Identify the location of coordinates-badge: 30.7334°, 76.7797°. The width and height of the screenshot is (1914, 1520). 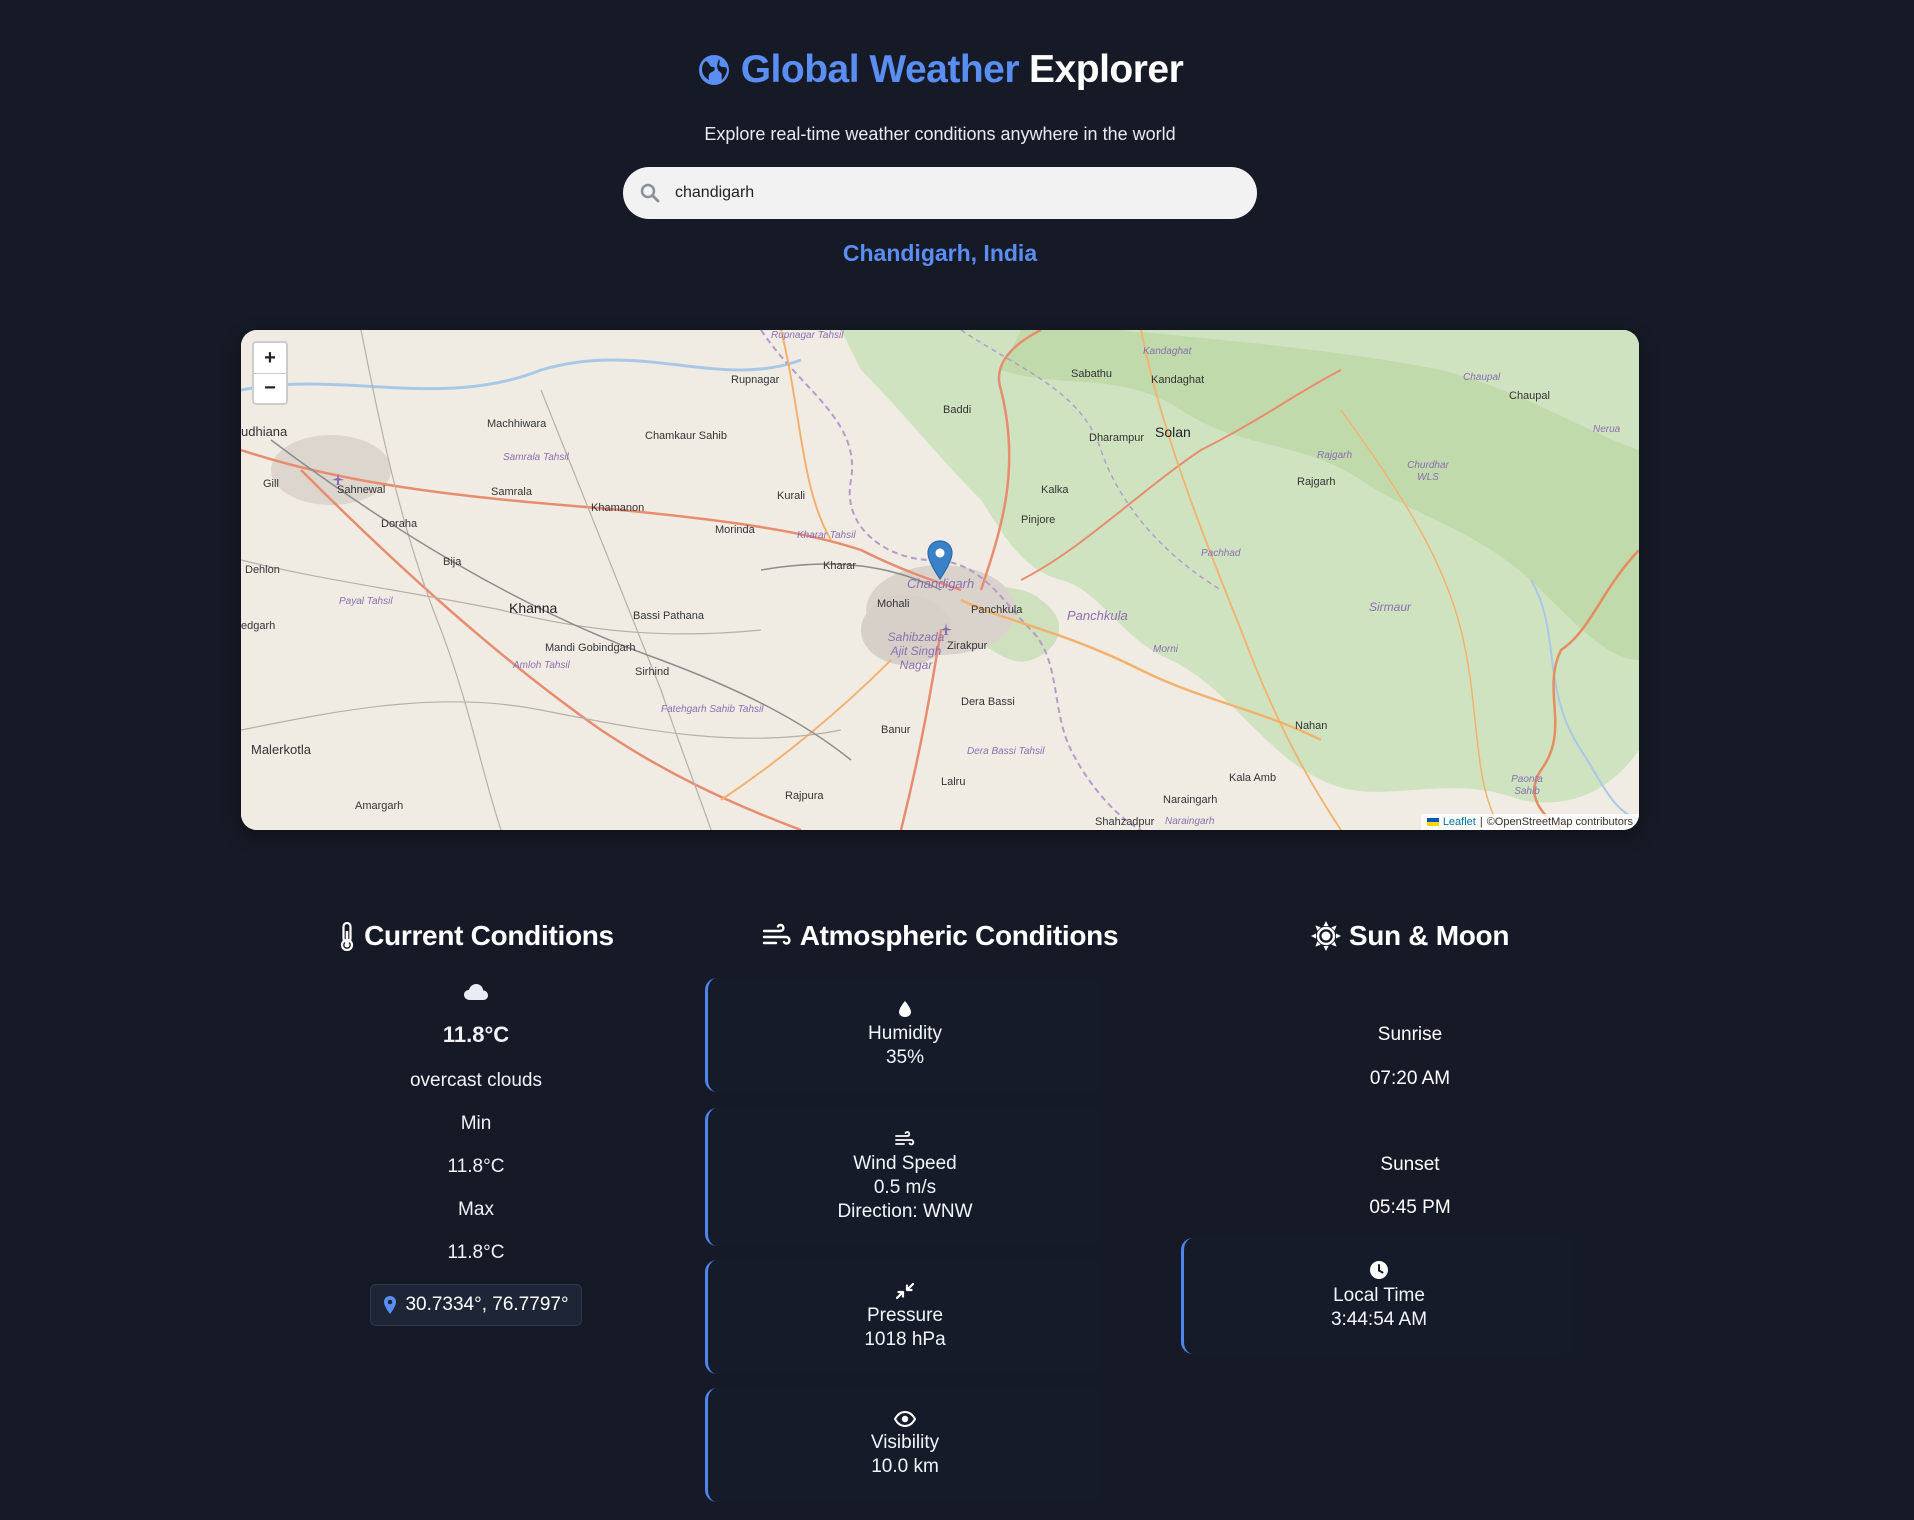
(476, 1305).